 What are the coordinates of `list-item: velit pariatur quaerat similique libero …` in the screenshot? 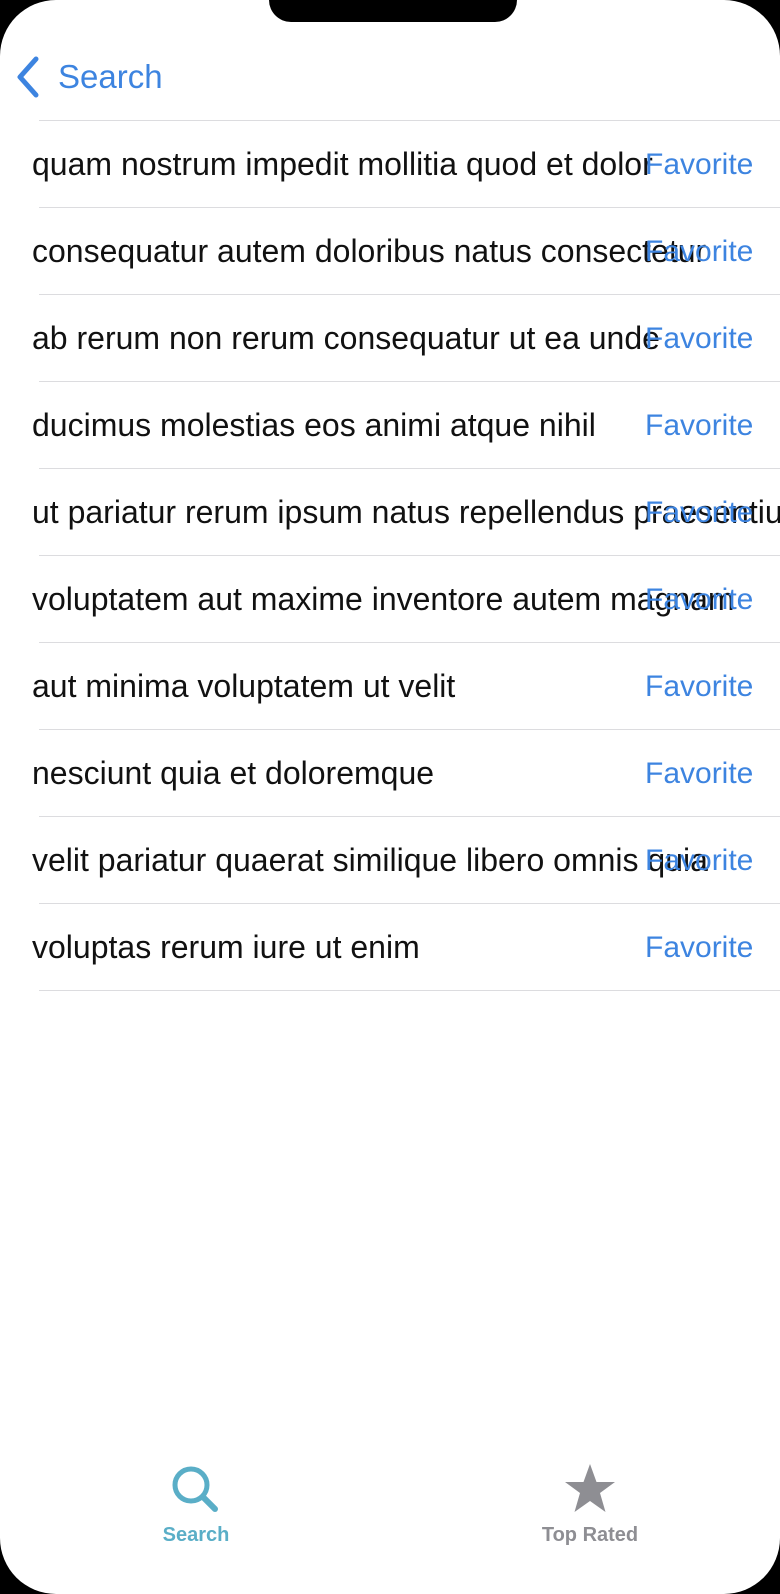 It's located at (390, 860).